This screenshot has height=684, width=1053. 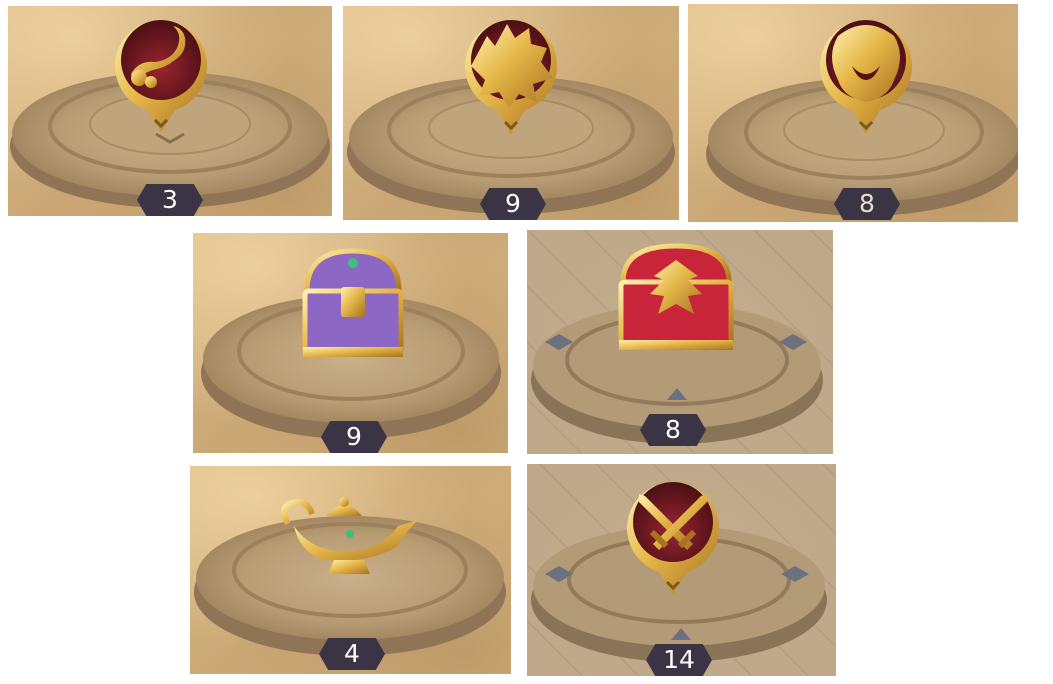 I want to click on wolf-head-icon, so click(x=511, y=77).